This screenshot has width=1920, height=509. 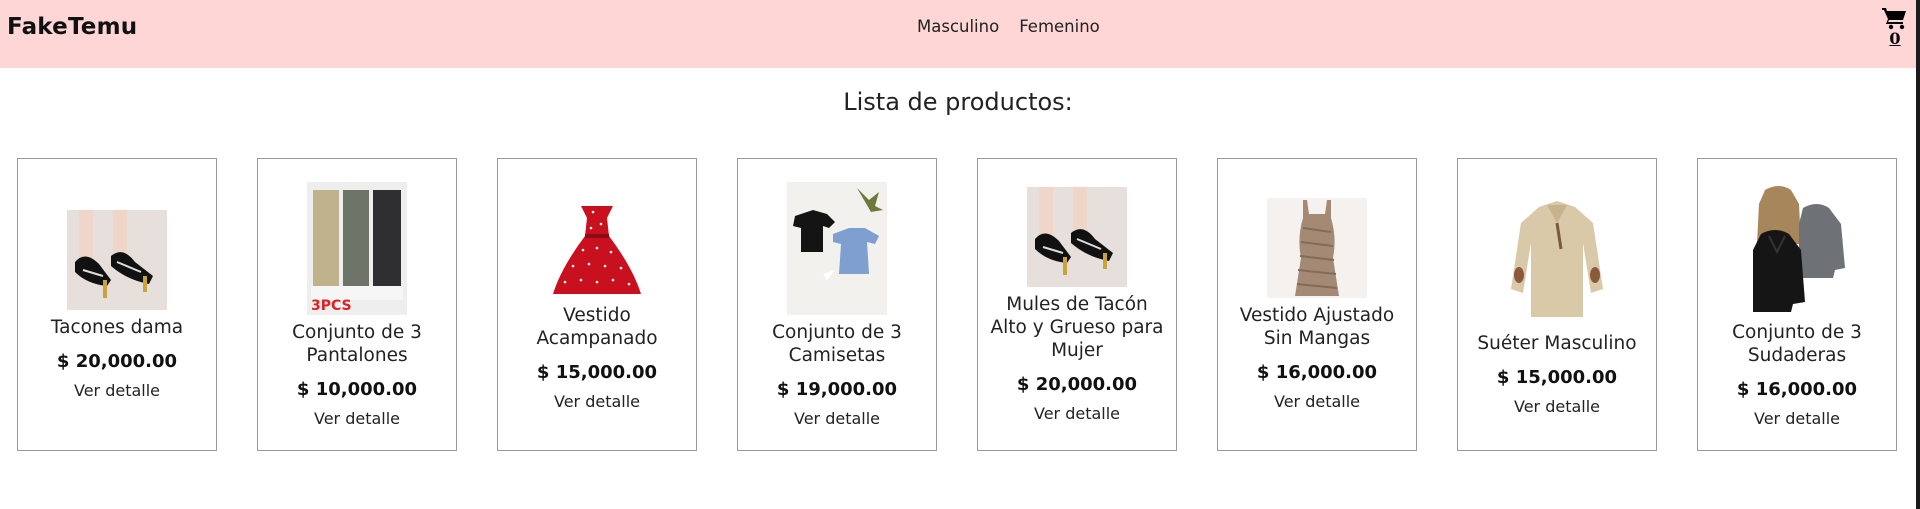 What do you see at coordinates (1059, 26) in the screenshot?
I see `nav-link-femenino: Femenino` at bounding box center [1059, 26].